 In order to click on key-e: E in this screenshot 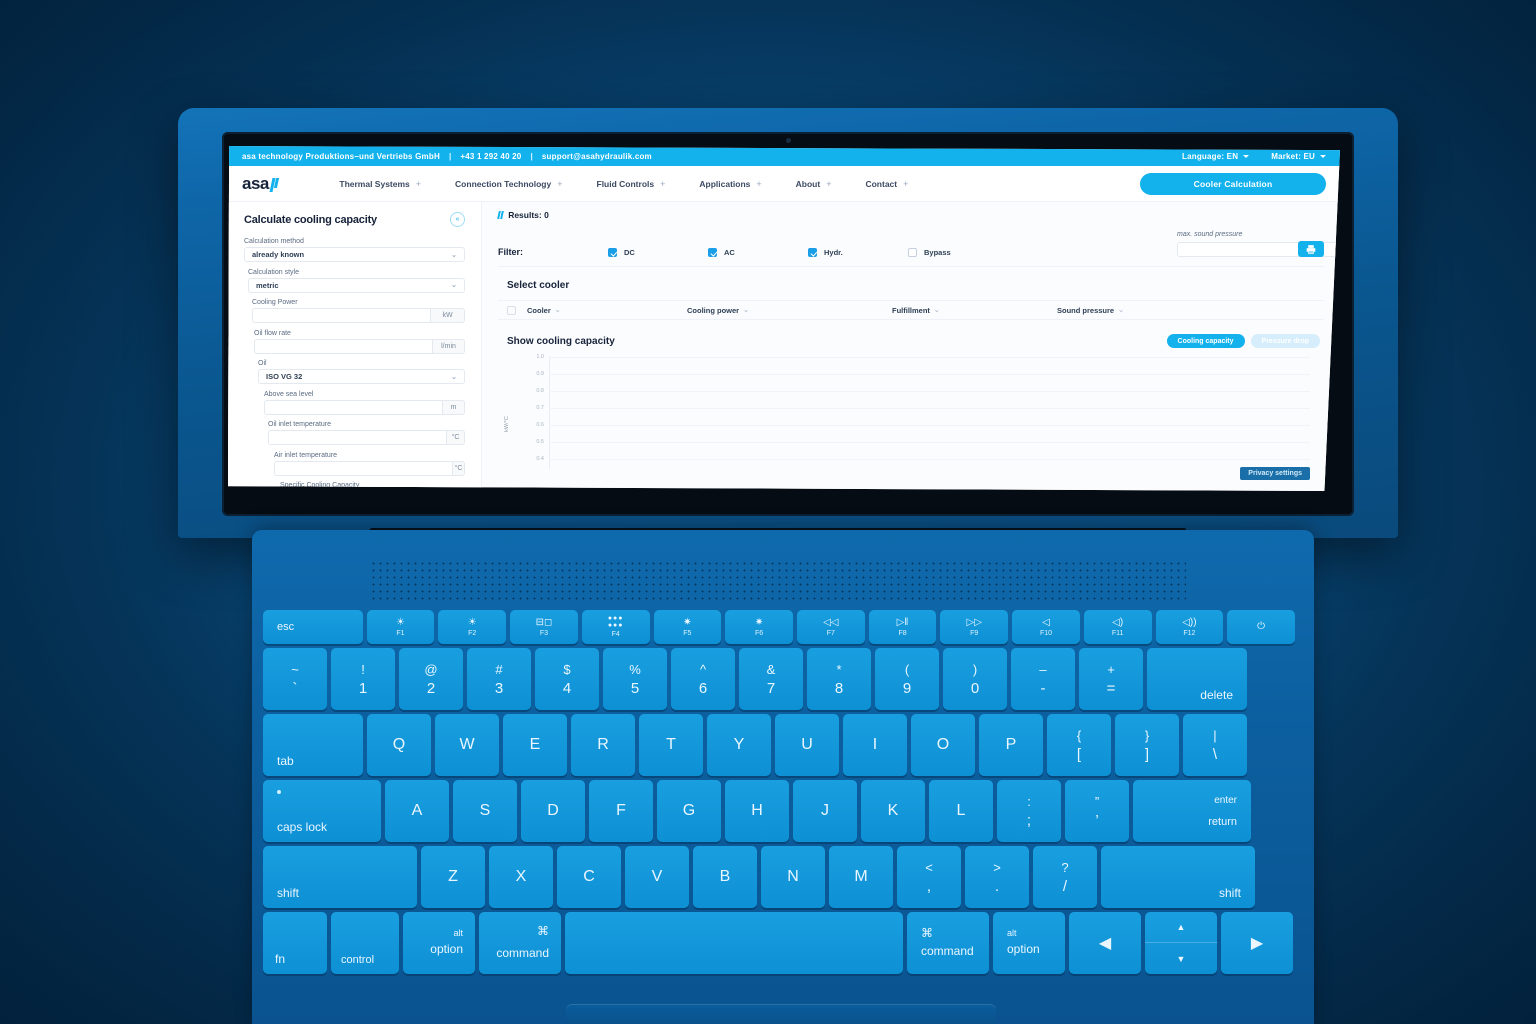, I will do `click(535, 745)`.